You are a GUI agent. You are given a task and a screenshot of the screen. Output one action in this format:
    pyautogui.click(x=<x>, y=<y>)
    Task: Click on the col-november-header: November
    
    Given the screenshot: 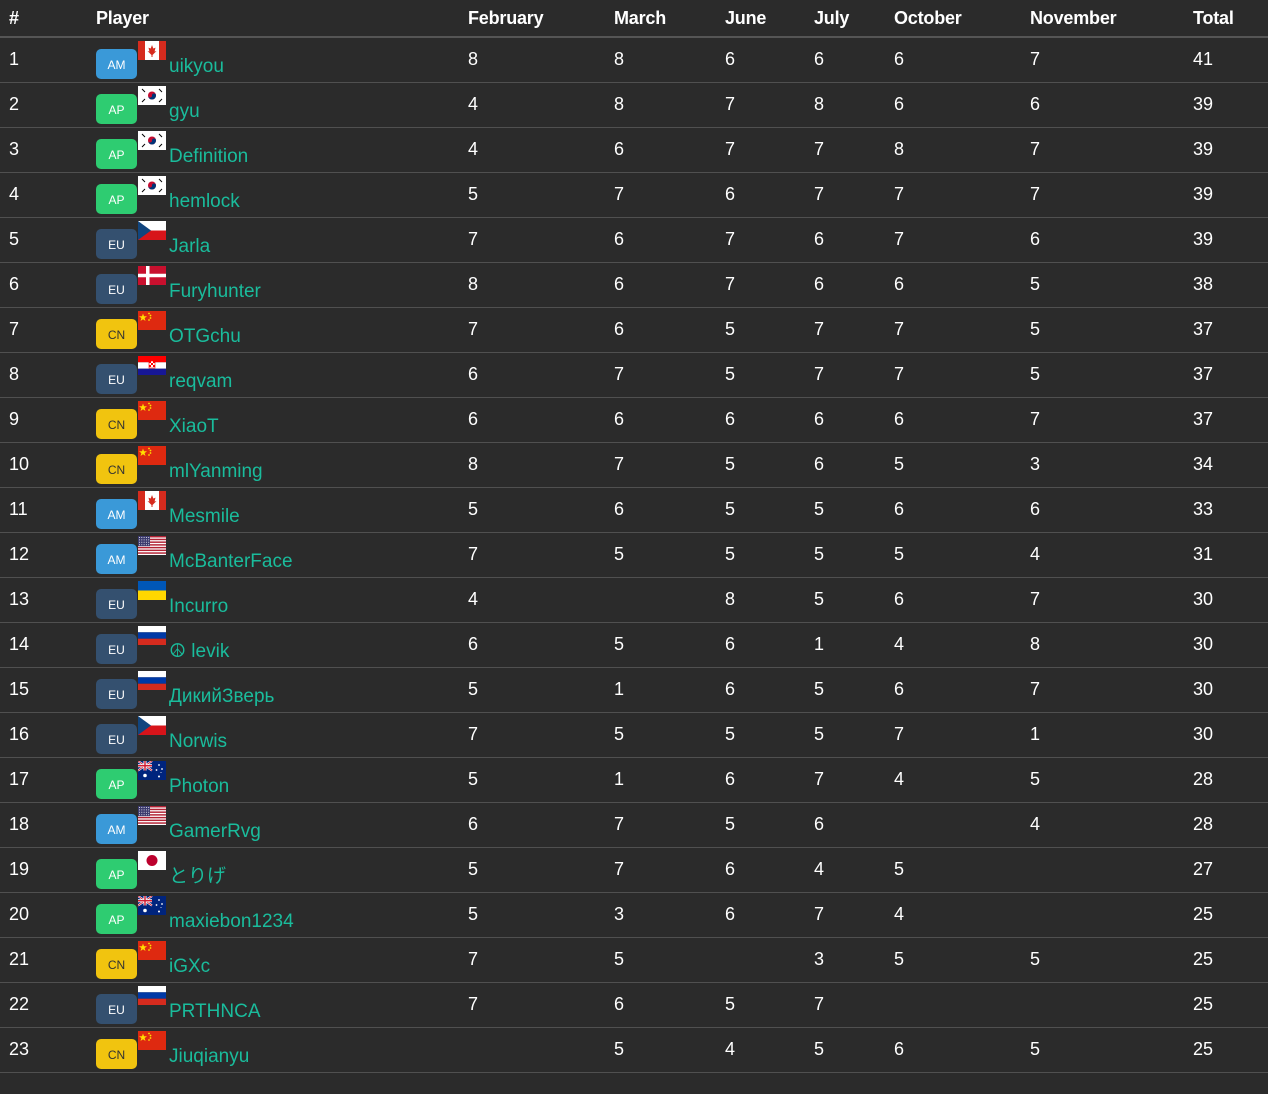 What is the action you would take?
    pyautogui.click(x=1111, y=19)
    